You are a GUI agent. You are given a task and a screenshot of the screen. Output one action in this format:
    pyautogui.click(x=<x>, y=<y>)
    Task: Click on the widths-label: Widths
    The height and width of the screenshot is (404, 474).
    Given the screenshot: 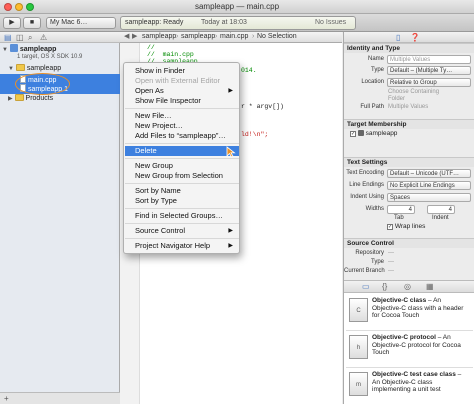 What is the action you would take?
    pyautogui.click(x=374, y=209)
    